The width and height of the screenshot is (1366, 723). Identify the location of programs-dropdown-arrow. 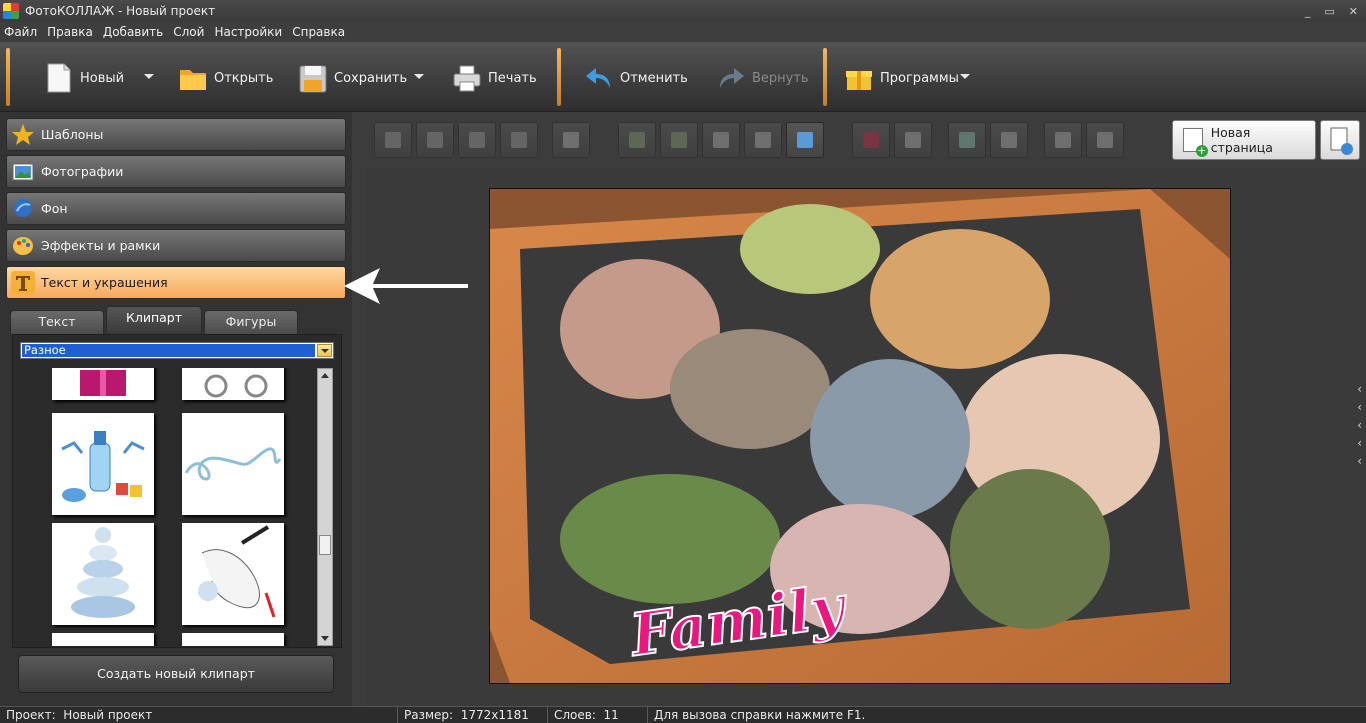
(965, 76).